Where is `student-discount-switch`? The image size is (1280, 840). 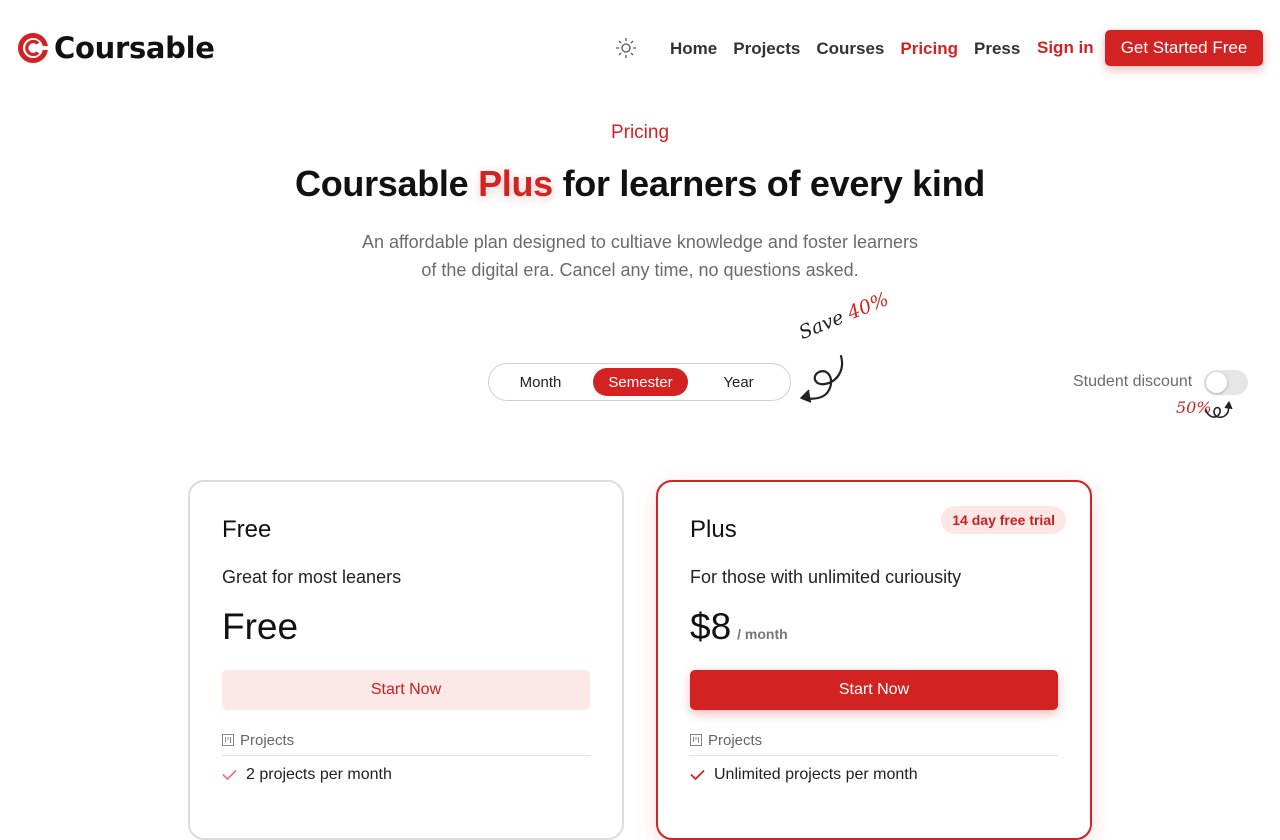
student-discount-switch is located at coordinates (1226, 382).